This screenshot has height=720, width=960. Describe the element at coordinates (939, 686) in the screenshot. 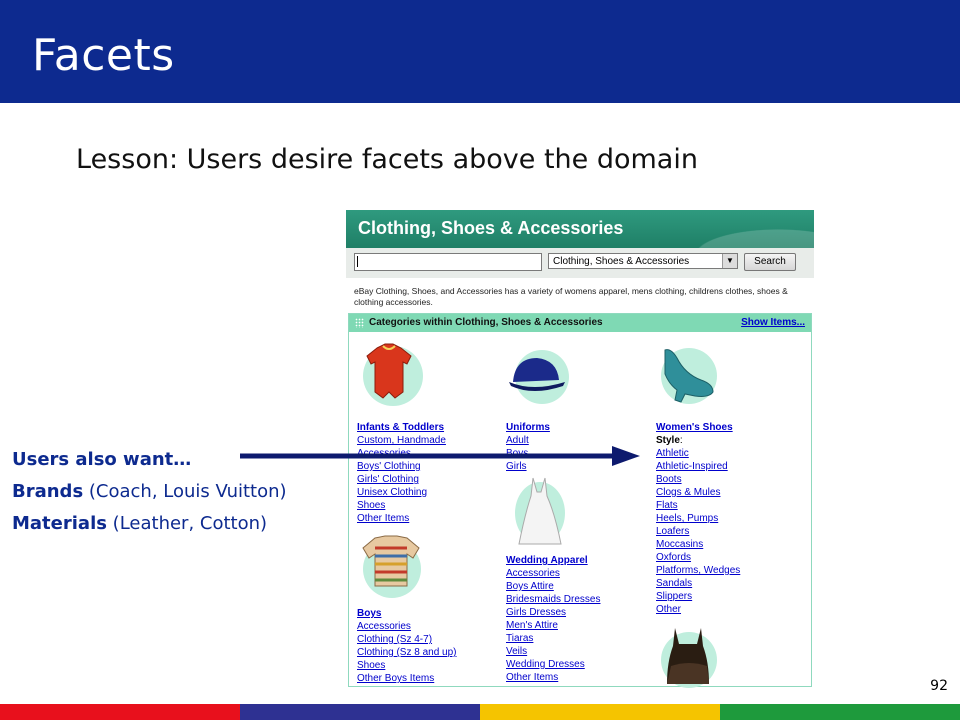

I see `page-number: 92` at that location.